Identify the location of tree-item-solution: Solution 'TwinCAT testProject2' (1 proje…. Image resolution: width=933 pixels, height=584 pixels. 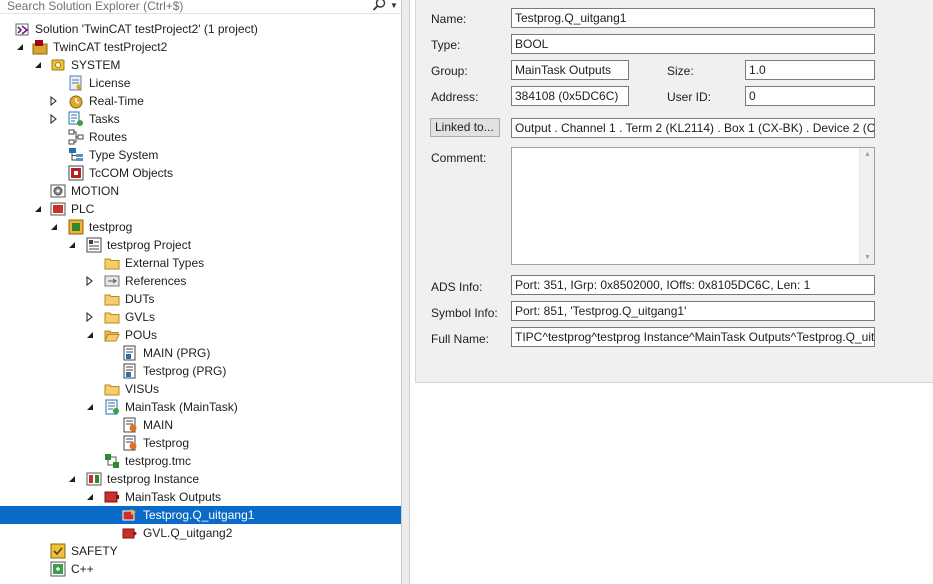
(200, 29).